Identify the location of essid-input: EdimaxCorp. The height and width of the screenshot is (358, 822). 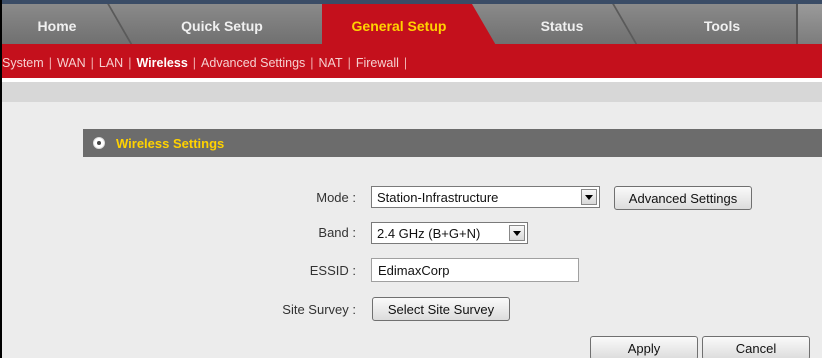
(475, 270).